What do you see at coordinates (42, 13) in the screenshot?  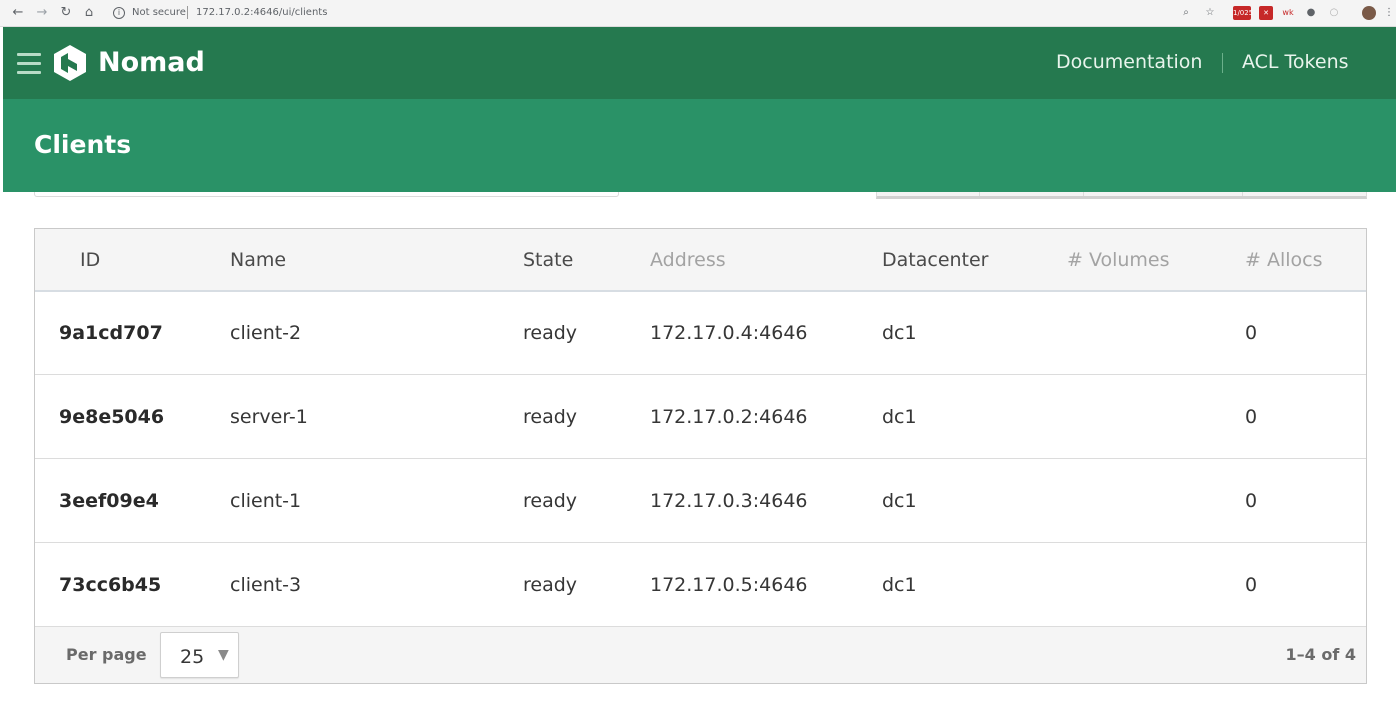 I see `forward-icon: →` at bounding box center [42, 13].